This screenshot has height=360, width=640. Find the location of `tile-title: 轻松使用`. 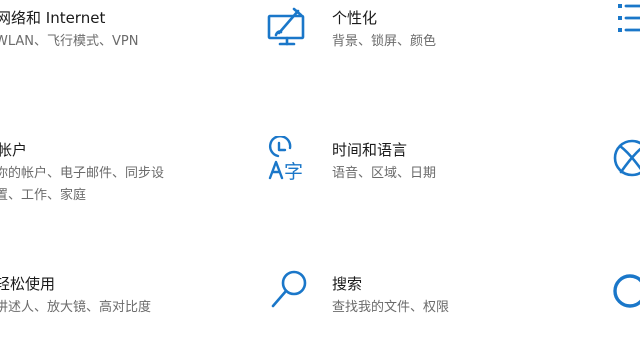

tile-title: 轻松使用 is located at coordinates (28, 284).